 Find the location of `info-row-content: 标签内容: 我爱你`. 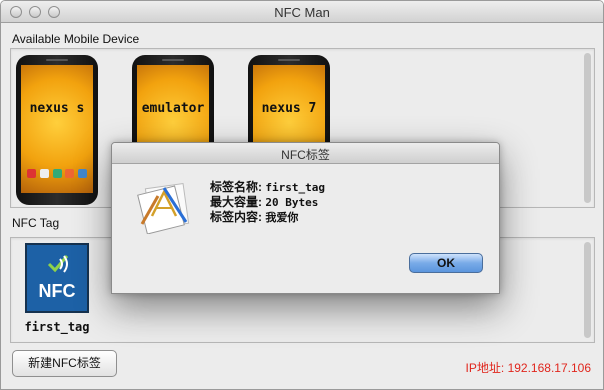

info-row-content: 标签内容: 我爱你 is located at coordinates (267, 217).